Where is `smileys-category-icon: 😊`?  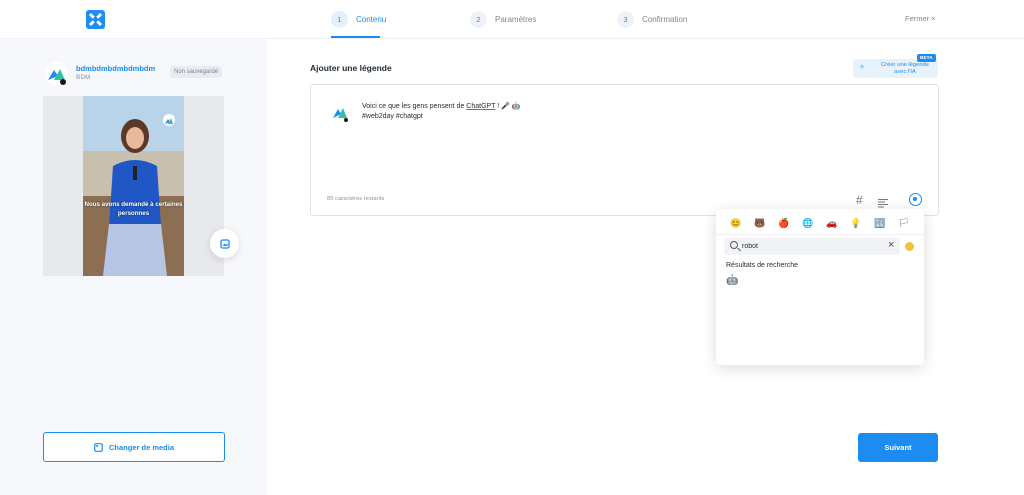 smileys-category-icon: 😊 is located at coordinates (736, 223).